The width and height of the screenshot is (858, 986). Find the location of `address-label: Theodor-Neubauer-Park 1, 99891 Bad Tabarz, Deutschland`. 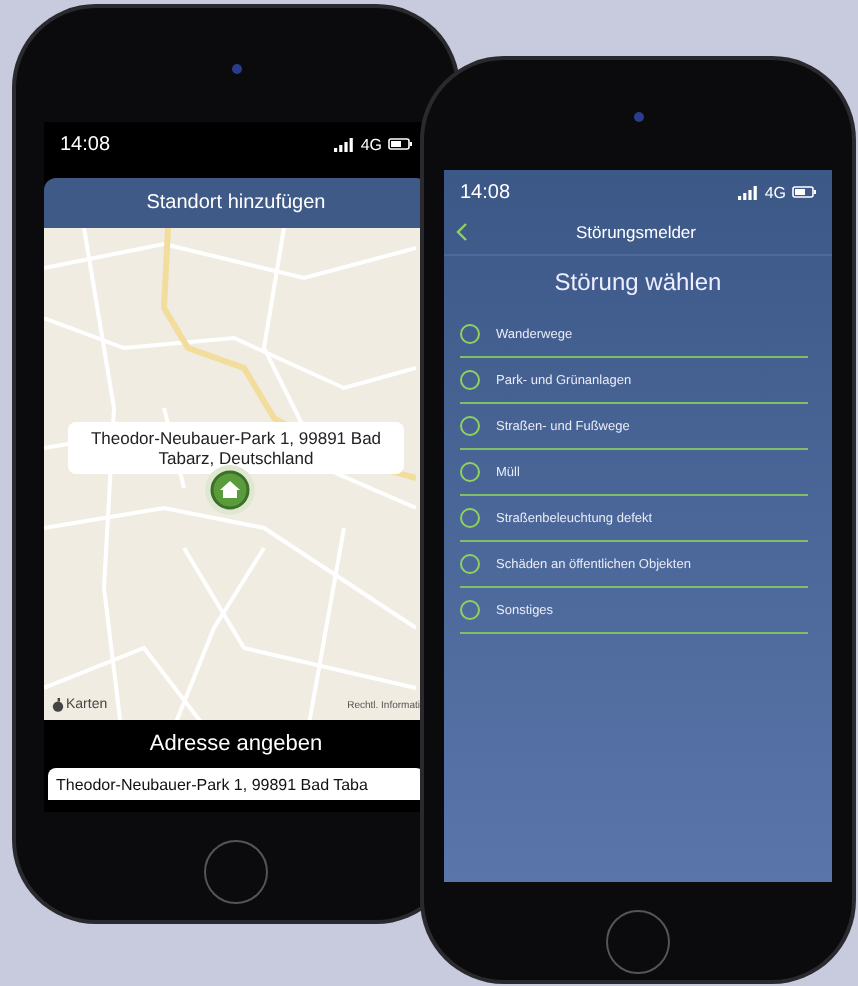

address-label: Theodor-Neubauer-Park 1, 99891 Bad Tabarz, Deutschland is located at coordinates (236, 448).